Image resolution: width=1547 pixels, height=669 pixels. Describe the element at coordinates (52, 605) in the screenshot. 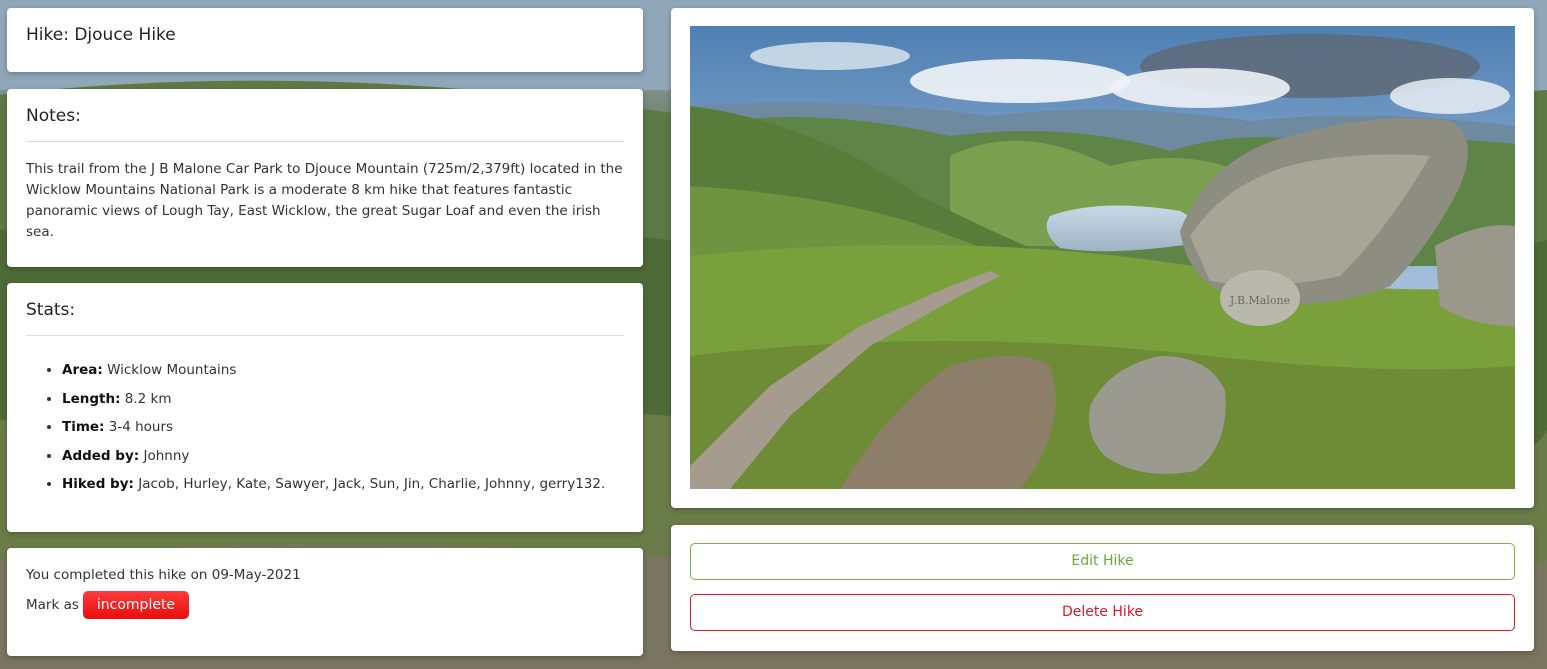

I see `mark-as-label: Mark as` at that location.